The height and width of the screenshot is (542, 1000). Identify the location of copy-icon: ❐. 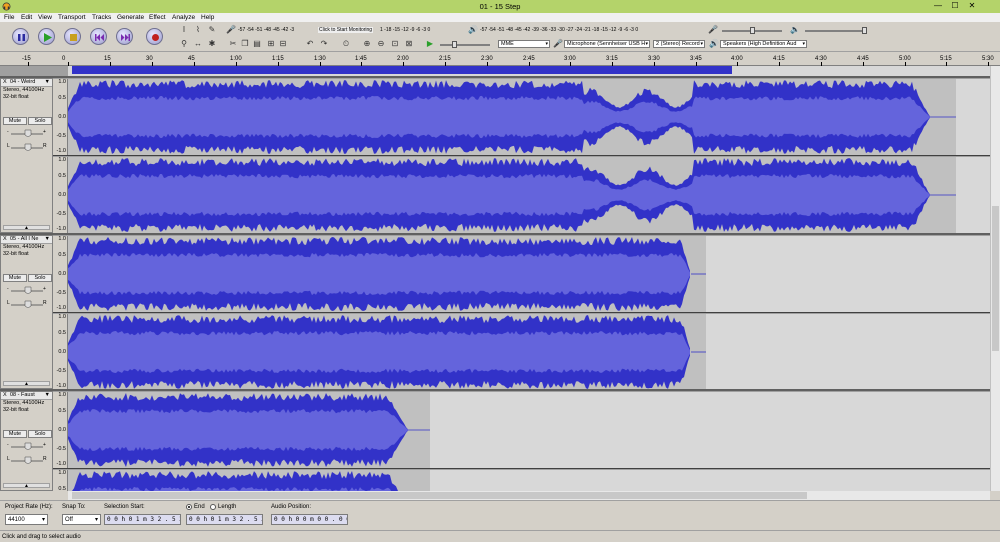
(245, 44).